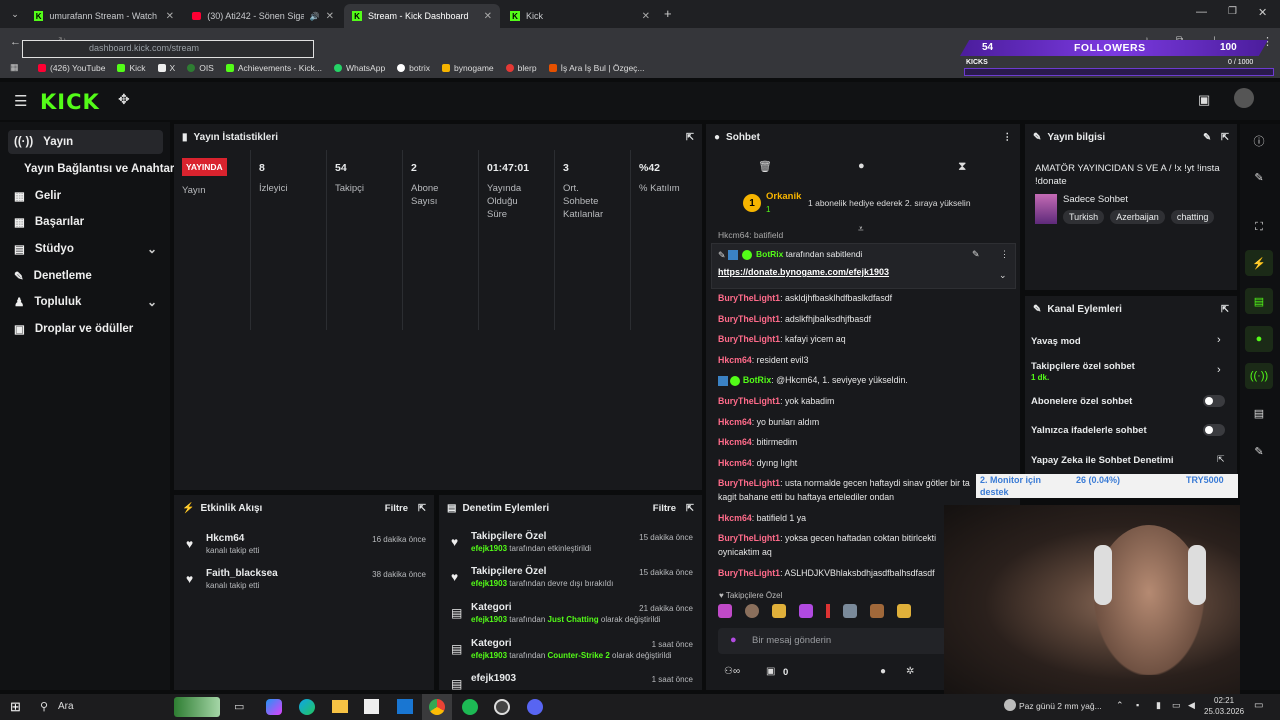  What do you see at coordinates (1102, 460) in the screenshot?
I see `ai-moderation-label: Yapay Zeka ile Sohbet Denetimi` at bounding box center [1102, 460].